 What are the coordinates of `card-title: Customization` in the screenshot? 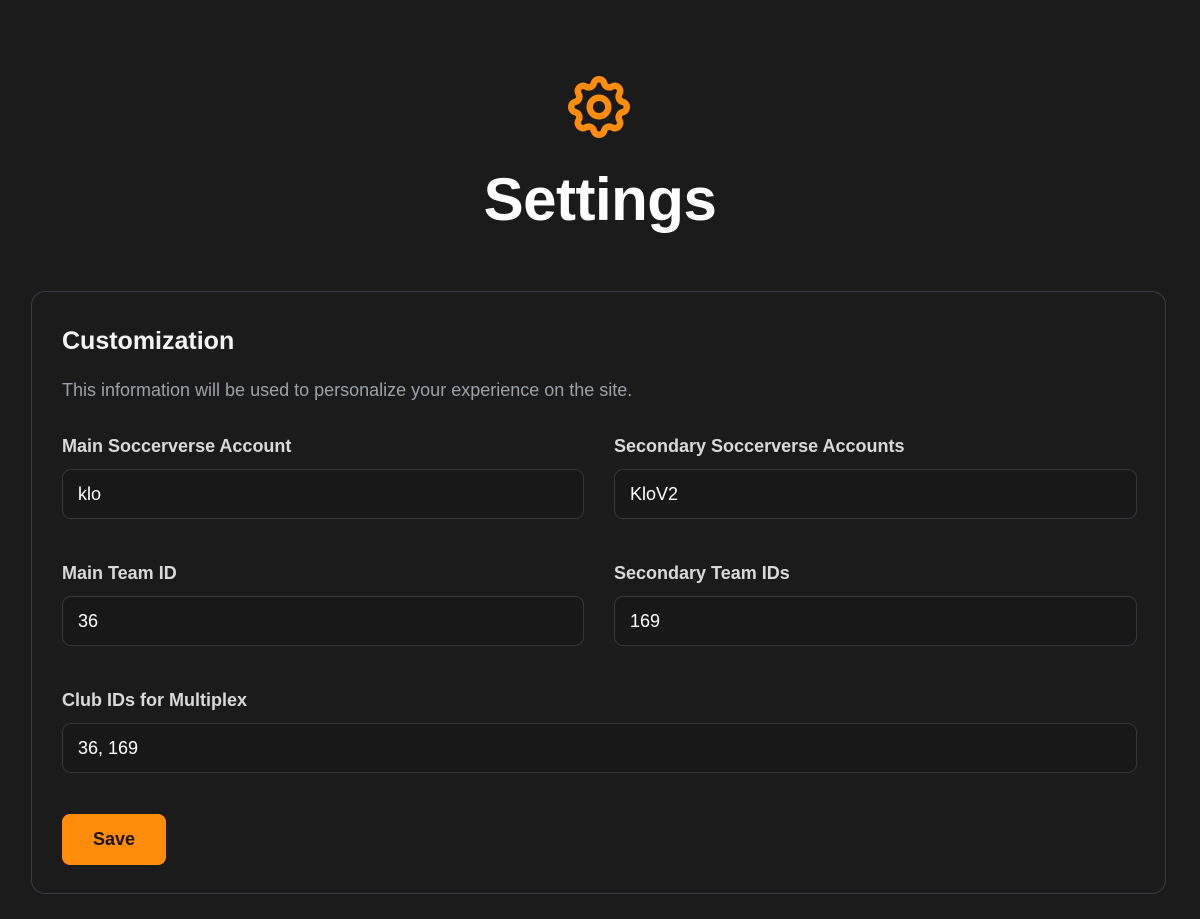 It's located at (148, 341).